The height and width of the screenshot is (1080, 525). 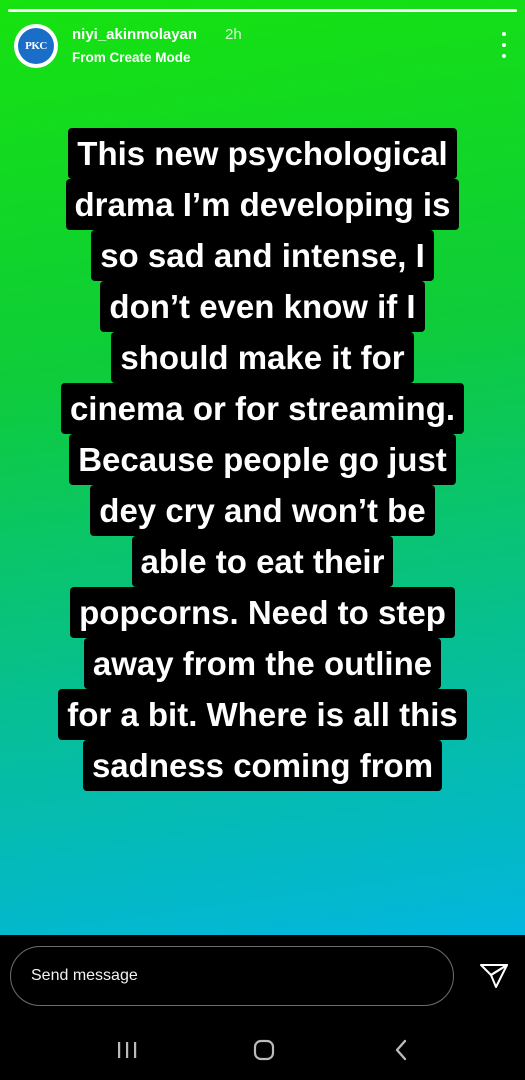 I want to click on story-text-line: should make it for, so click(x=262, y=357).